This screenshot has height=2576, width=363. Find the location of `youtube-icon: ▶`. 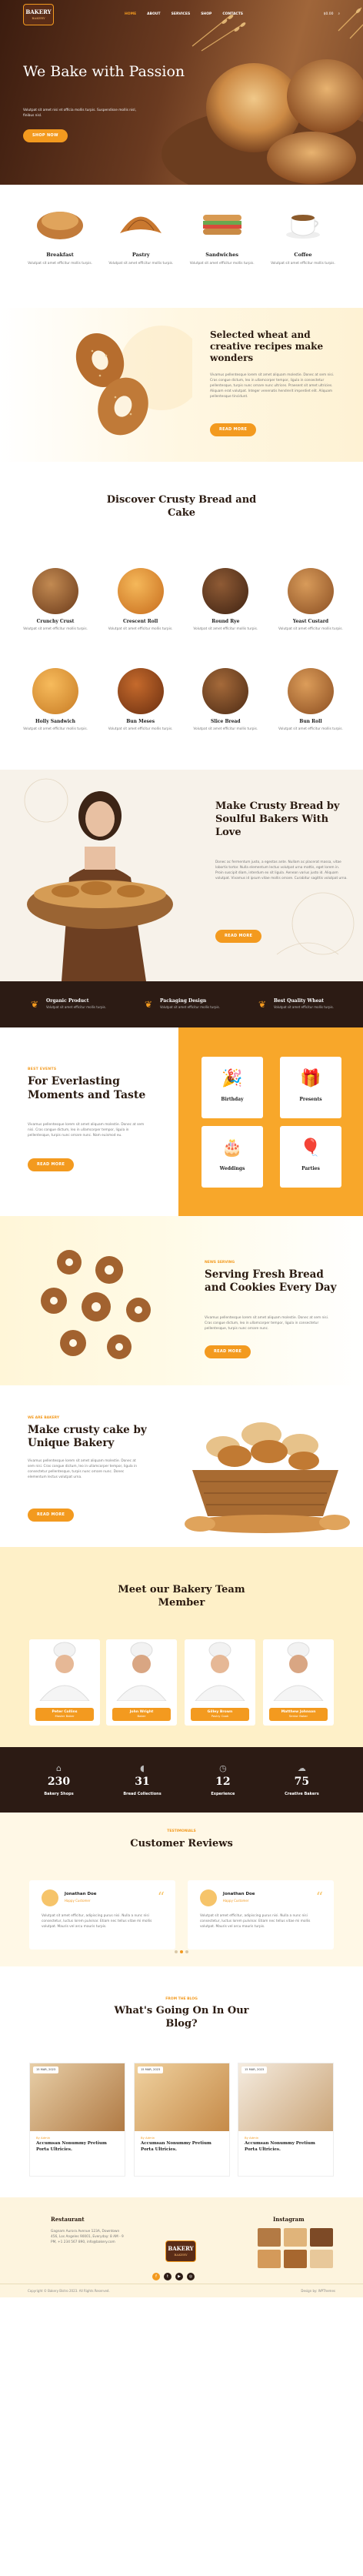

youtube-icon: ▶ is located at coordinates (179, 2276).